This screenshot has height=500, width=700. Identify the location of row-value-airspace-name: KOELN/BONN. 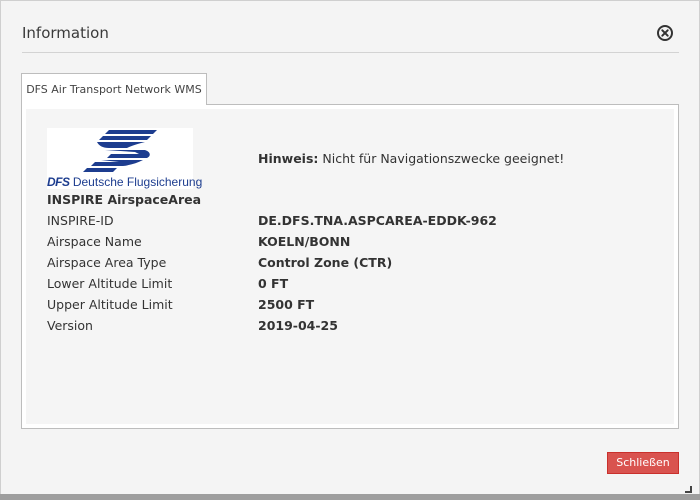
(304, 241).